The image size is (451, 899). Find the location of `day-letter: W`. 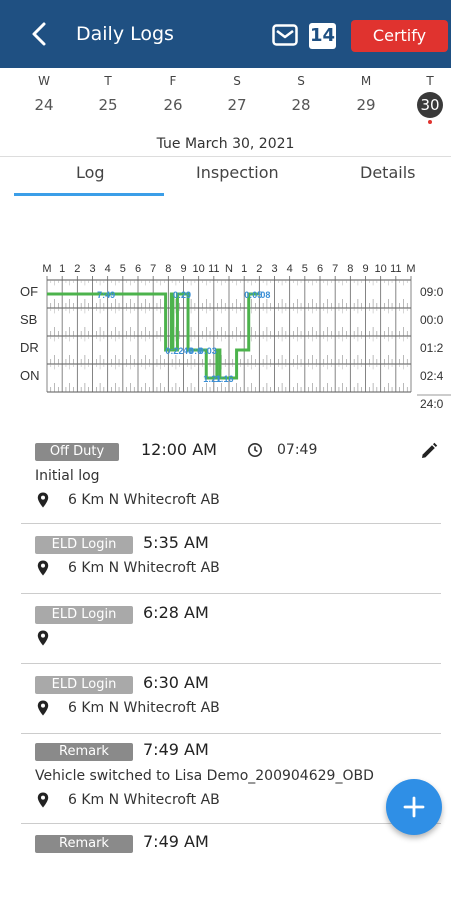

day-letter: W is located at coordinates (44, 81).